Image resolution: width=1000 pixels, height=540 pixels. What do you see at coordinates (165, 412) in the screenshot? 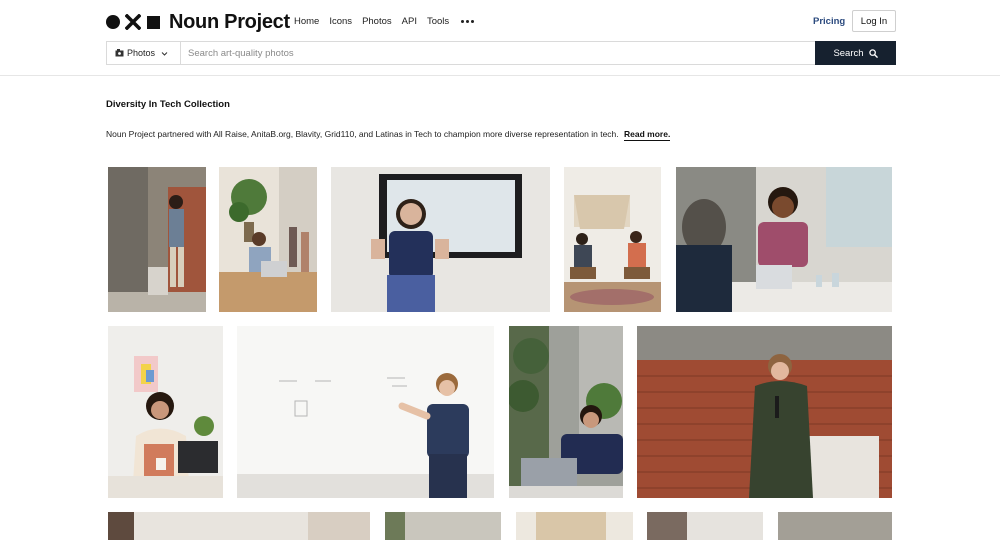
I see `photo-woman-with-laptop-and-mug` at bounding box center [165, 412].